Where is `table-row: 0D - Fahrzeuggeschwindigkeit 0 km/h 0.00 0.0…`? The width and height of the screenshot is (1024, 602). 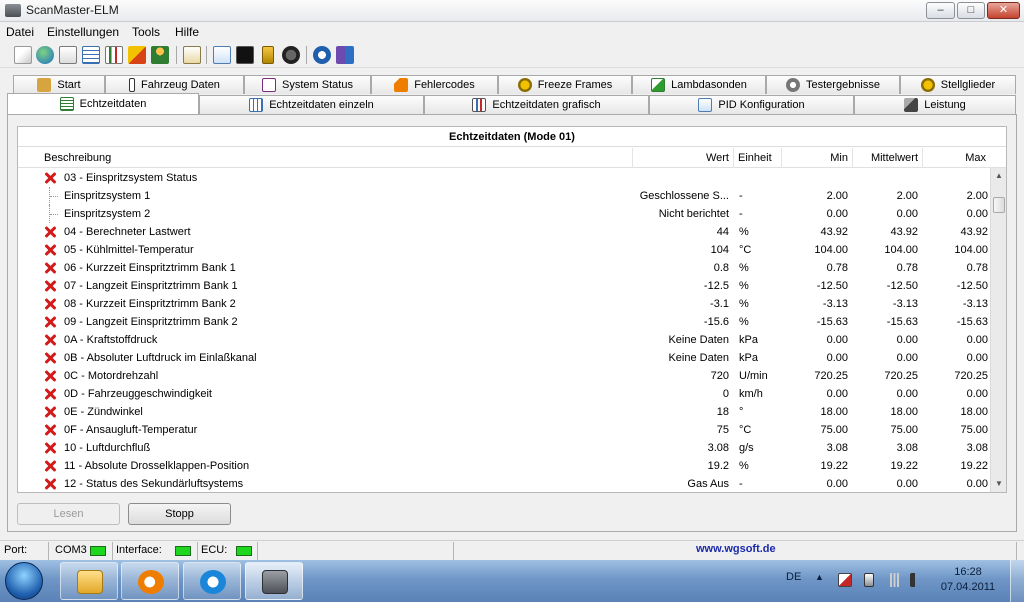 table-row: 0D - Fahrzeuggeschwindigkeit 0 km/h 0.00 0.0… is located at coordinates (504, 394).